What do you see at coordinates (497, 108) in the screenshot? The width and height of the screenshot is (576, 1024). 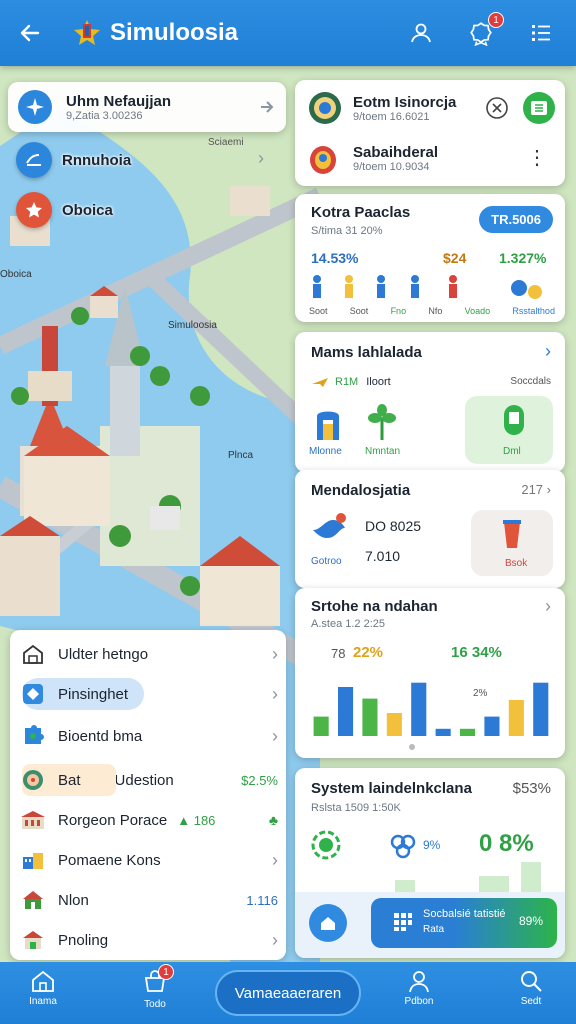 I see `close-circle-icon` at bounding box center [497, 108].